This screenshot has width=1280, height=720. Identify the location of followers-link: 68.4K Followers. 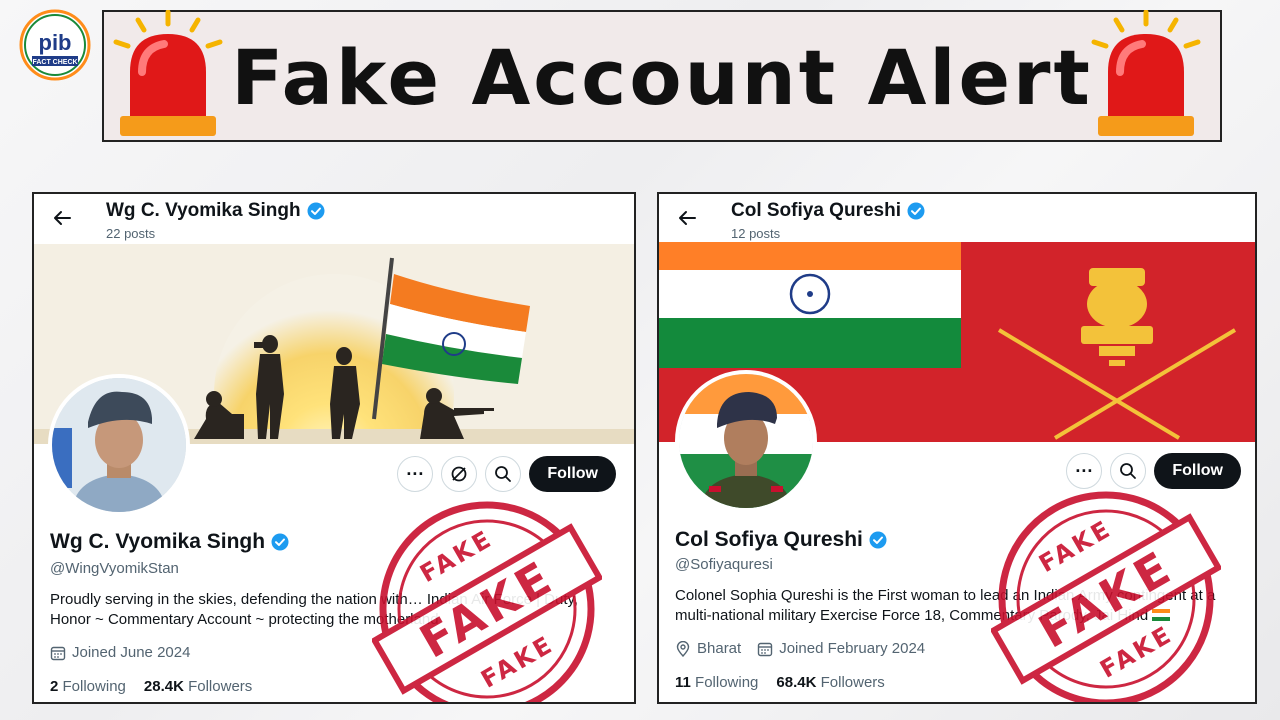
(830, 682).